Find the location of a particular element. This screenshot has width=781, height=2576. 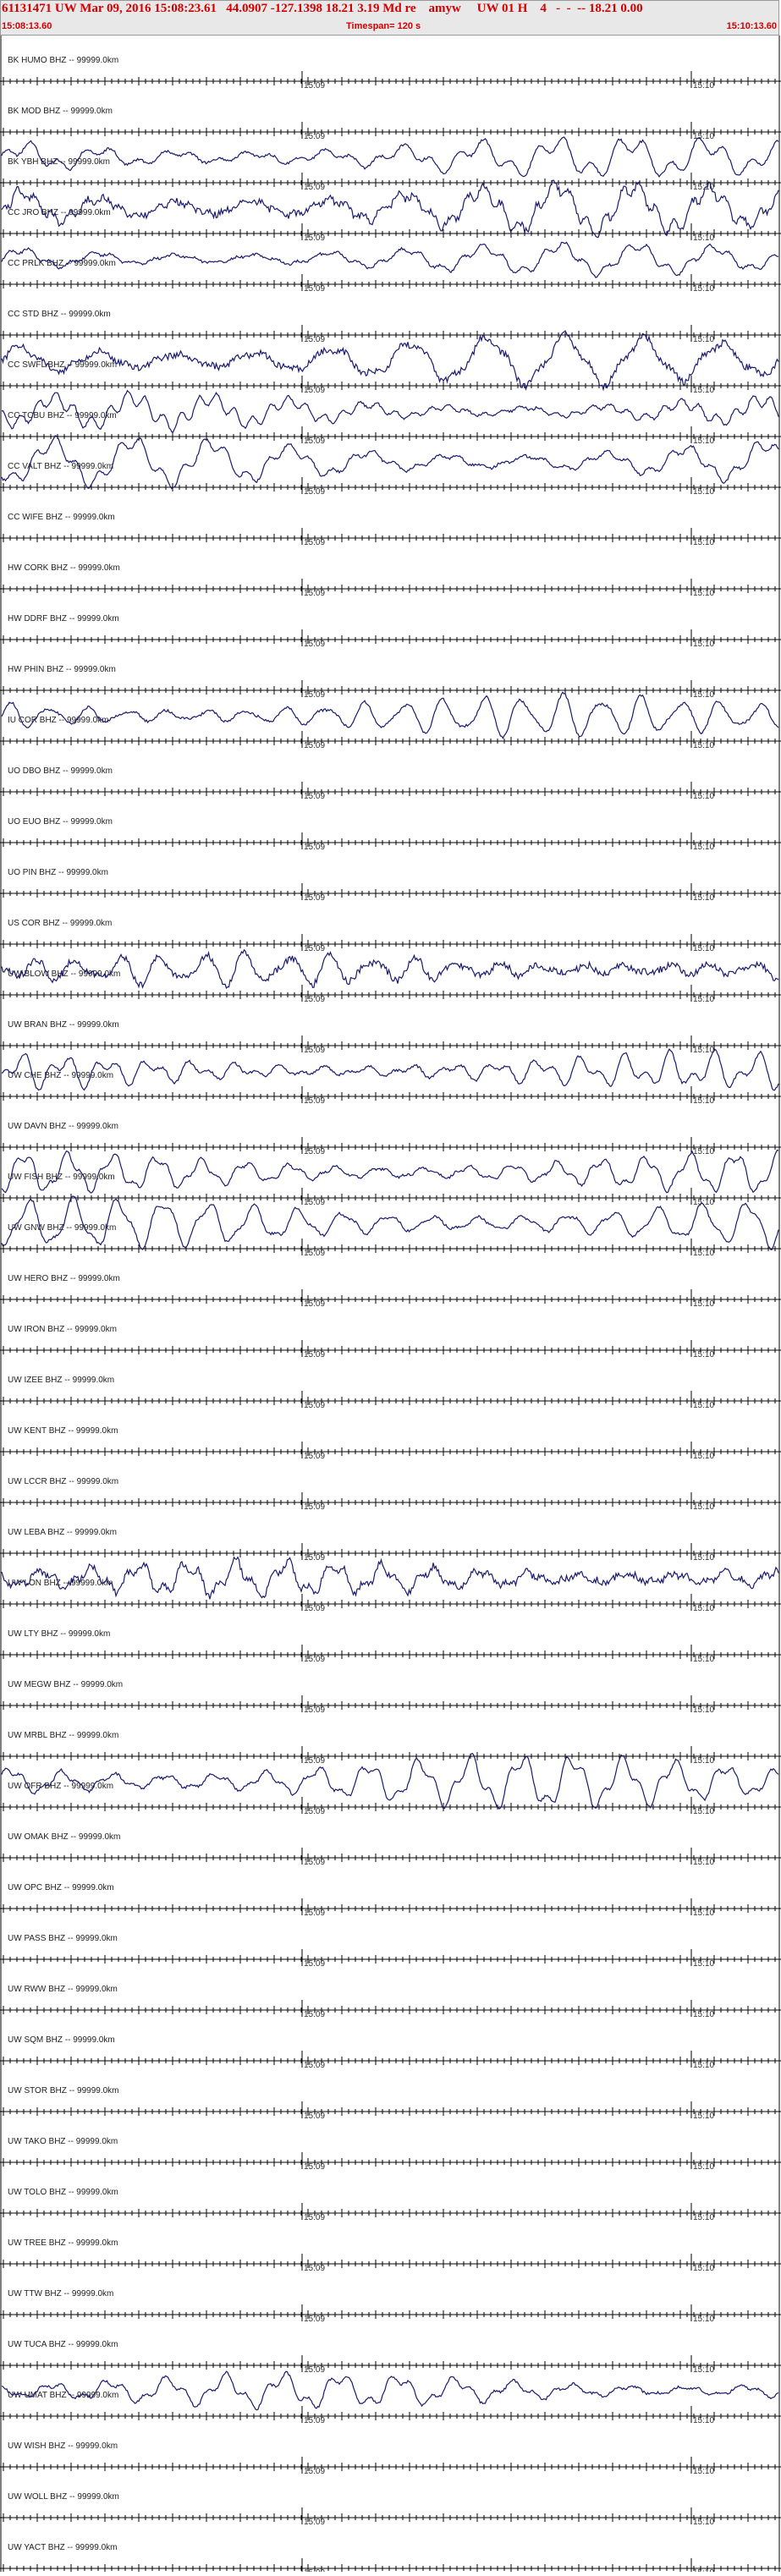

station-label: CC TCBU BHZ -- 99999.0km is located at coordinates (63, 415).